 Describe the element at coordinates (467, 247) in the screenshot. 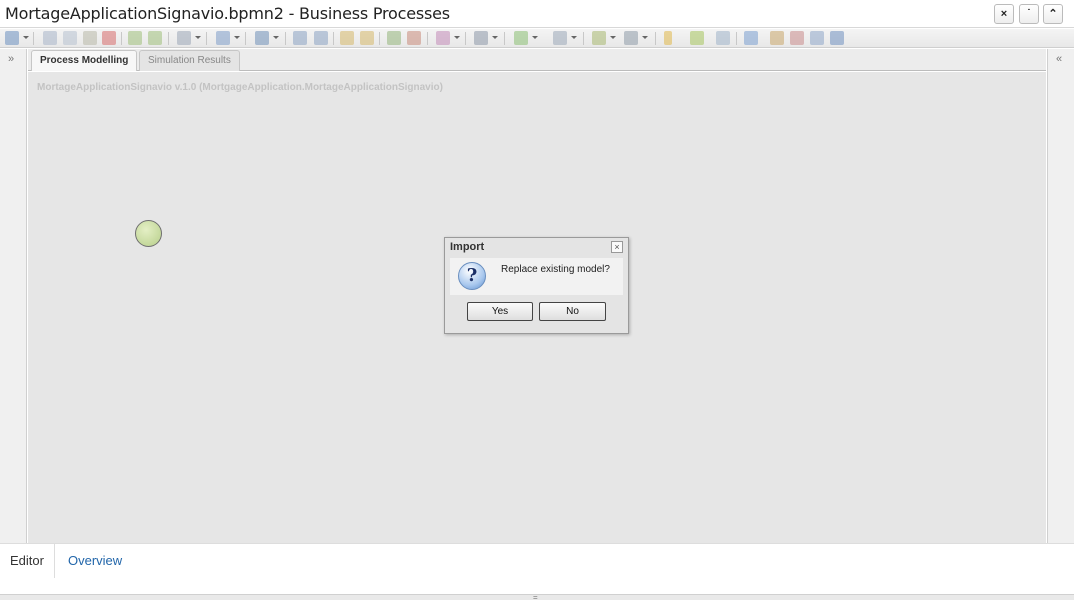

I see `dialog-title: Import` at that location.